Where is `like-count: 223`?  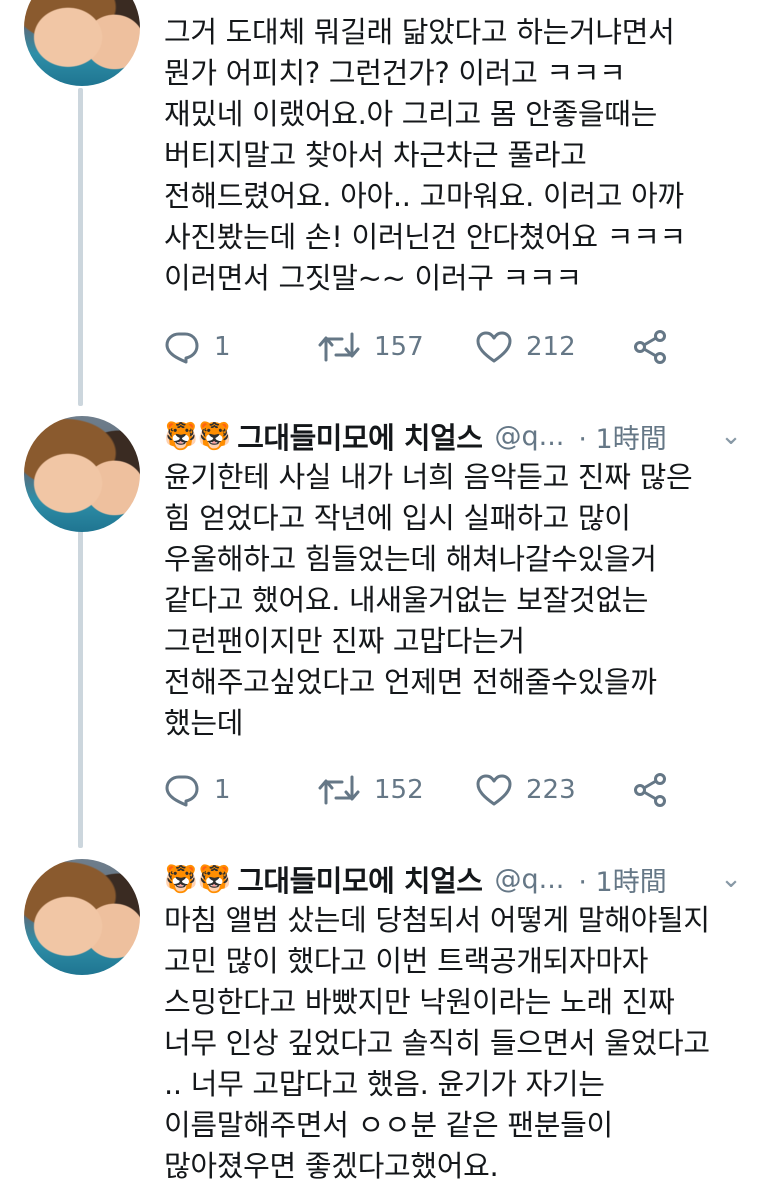 like-count: 223 is located at coordinates (551, 790).